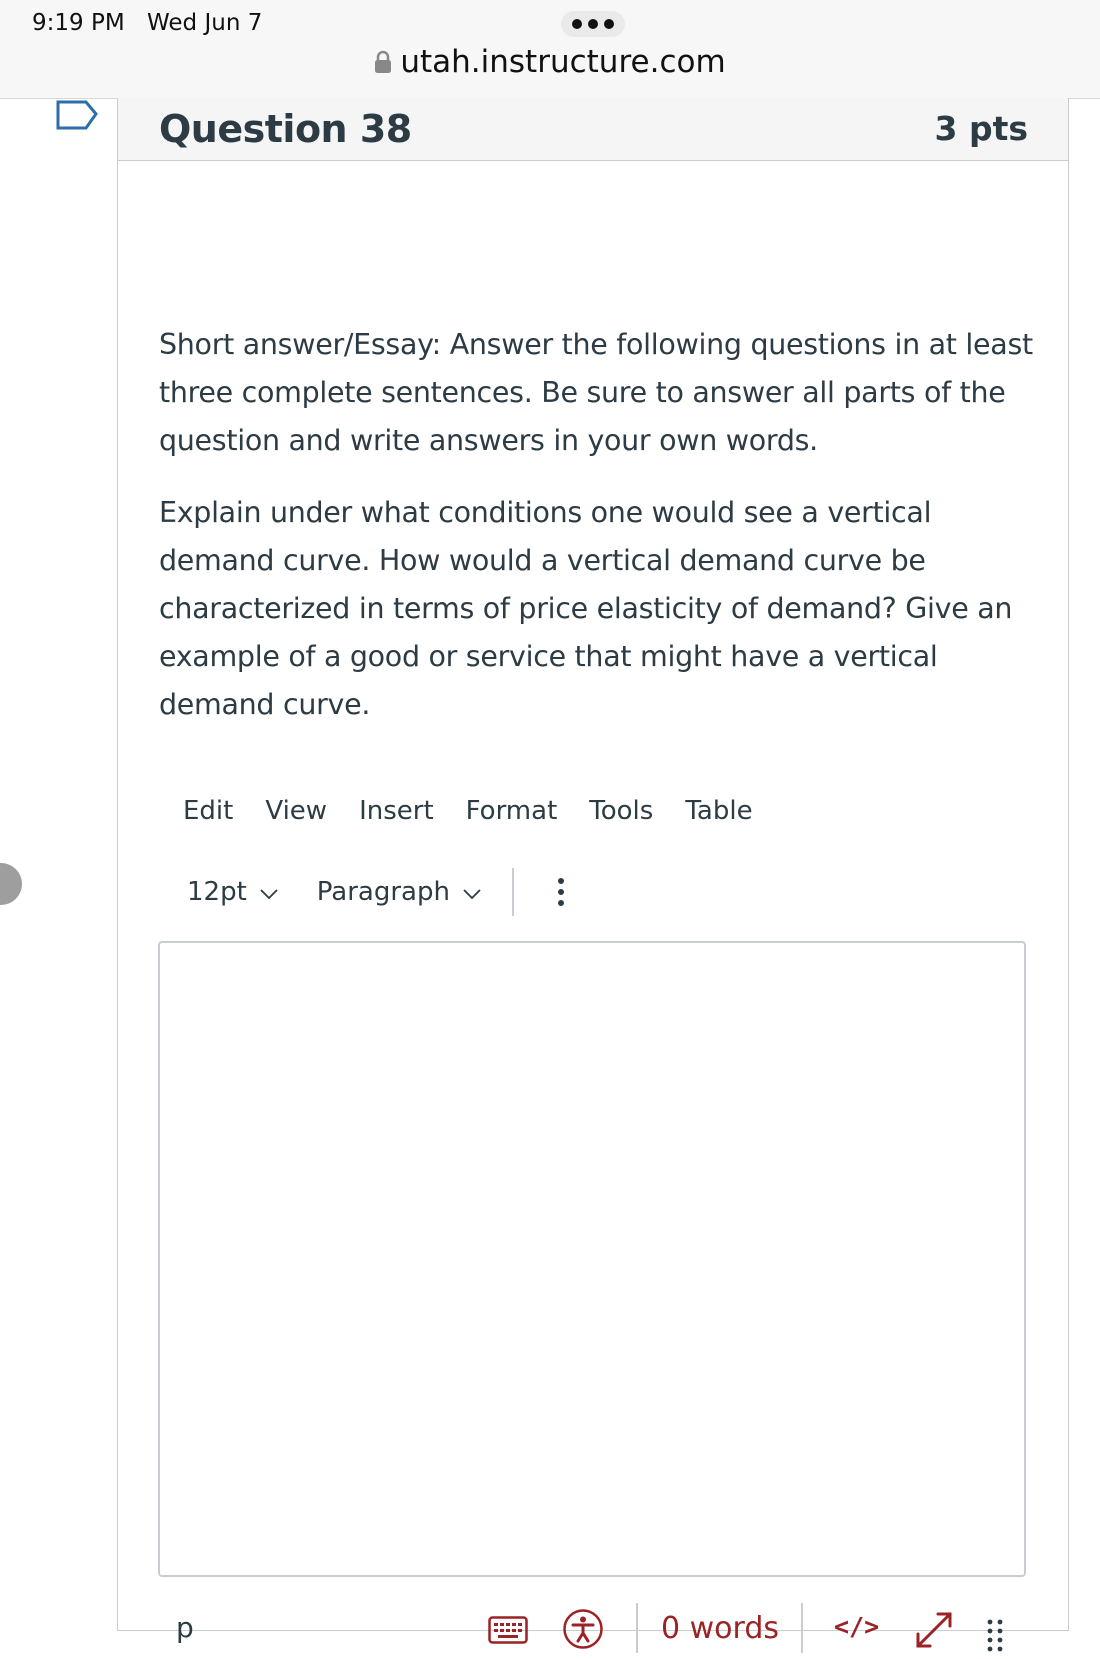  I want to click on browser-top-bar: 9:19 PM Wed Jun 7 utah.instructure.com, so click(550, 49).